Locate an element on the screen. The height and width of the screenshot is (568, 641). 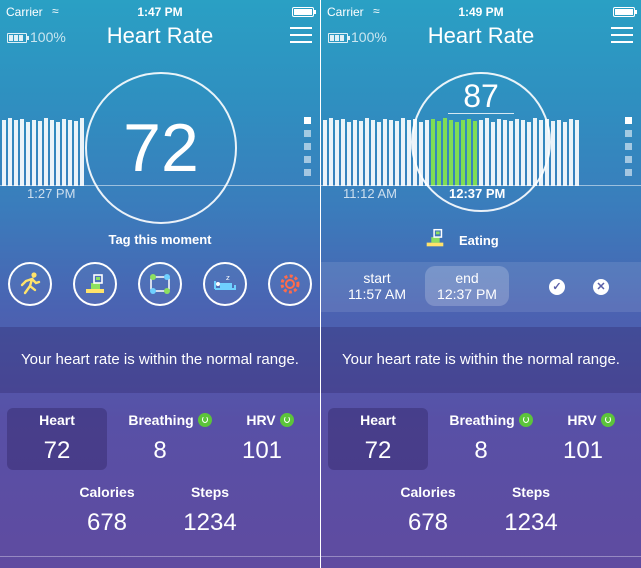
tag-time-editor: start 11:57 AM end 12:37 PM ✓ ✕ is located at coordinates (481, 287).